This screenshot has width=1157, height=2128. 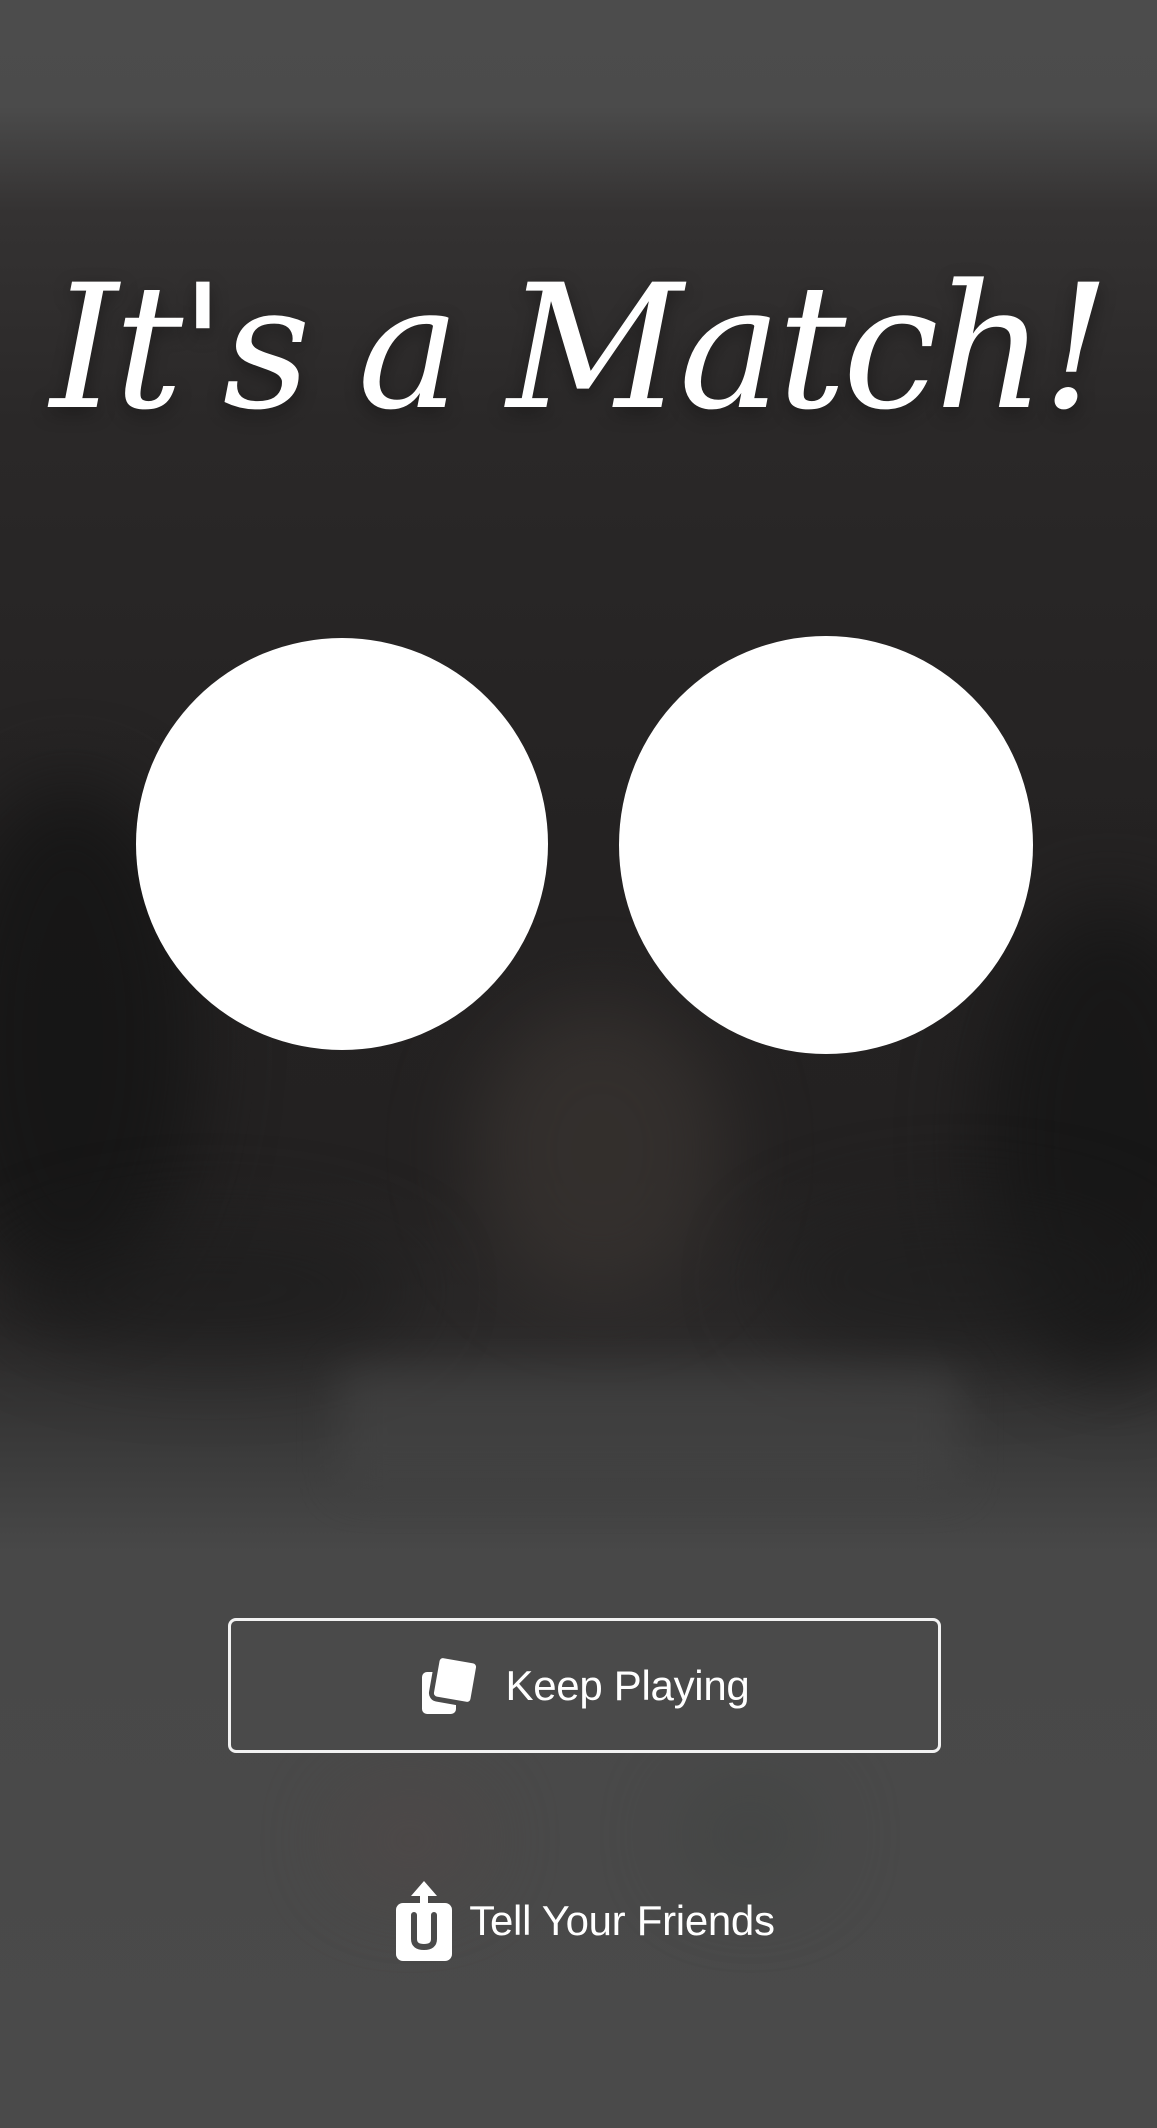 I want to click on keep-playing-label: Keep Playing, so click(x=627, y=1685).